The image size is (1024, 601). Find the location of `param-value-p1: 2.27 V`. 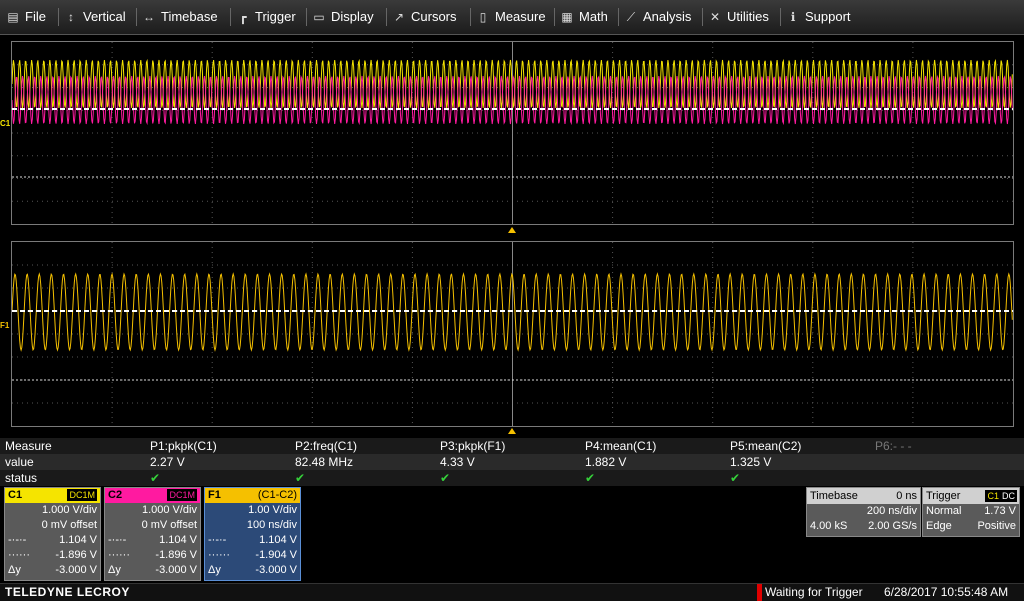

param-value-p1: 2.27 V is located at coordinates (167, 462).